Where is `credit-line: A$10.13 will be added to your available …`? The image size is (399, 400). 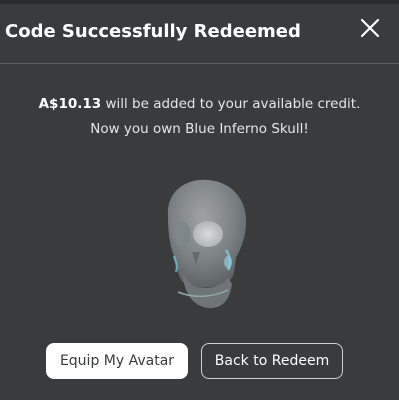
credit-line: A$10.13 will be added to your available … is located at coordinates (199, 104).